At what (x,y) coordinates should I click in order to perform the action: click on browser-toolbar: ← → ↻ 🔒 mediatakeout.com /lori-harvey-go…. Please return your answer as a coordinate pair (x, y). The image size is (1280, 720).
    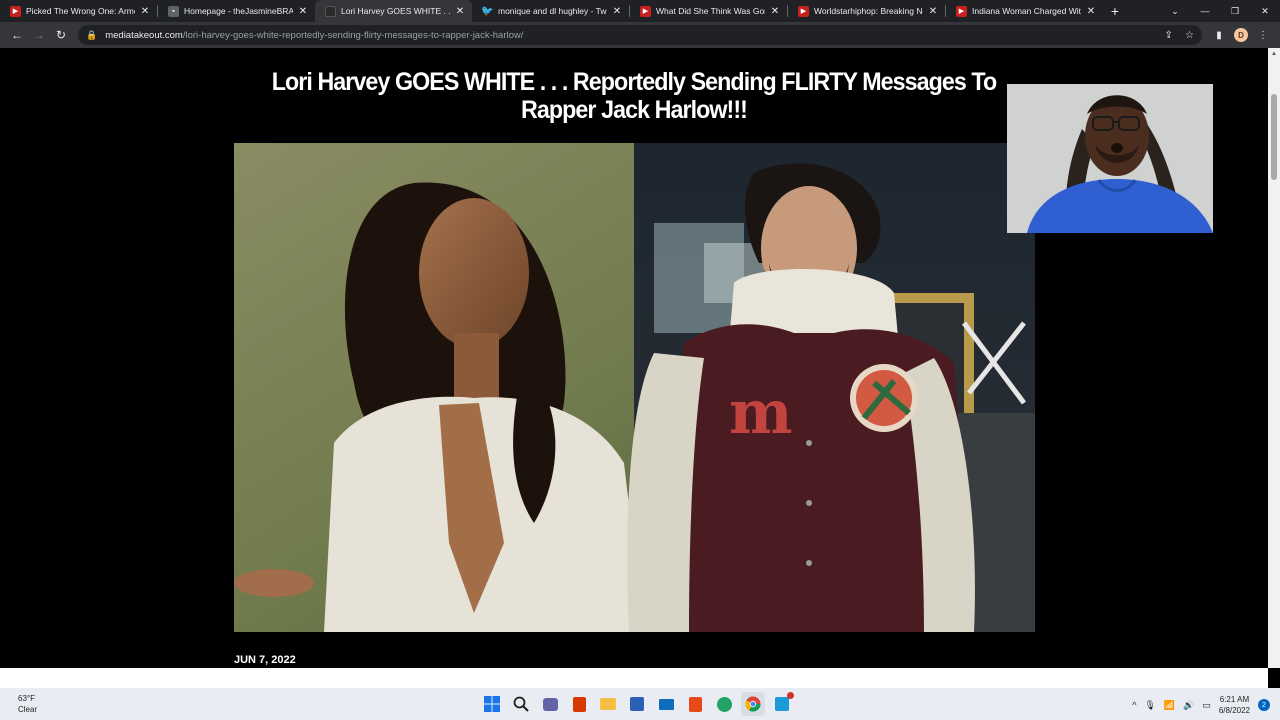
    Looking at the image, I should click on (640, 35).